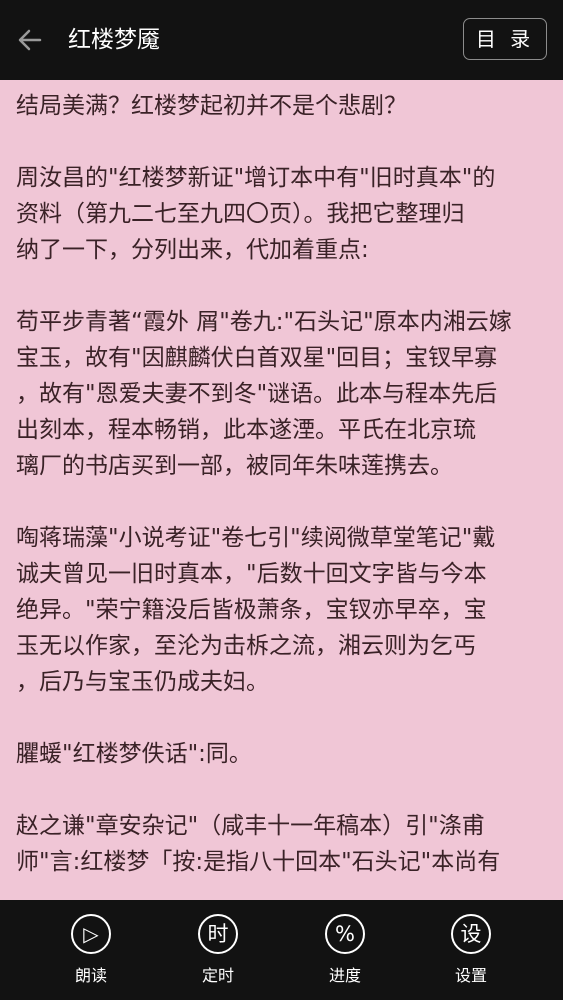 This screenshot has width=563, height=1000. Describe the element at coordinates (256, 178) in the screenshot. I see `text-line: 周汝昌的"红楼梦新证"增订本中有"旧时真本"的` at that location.